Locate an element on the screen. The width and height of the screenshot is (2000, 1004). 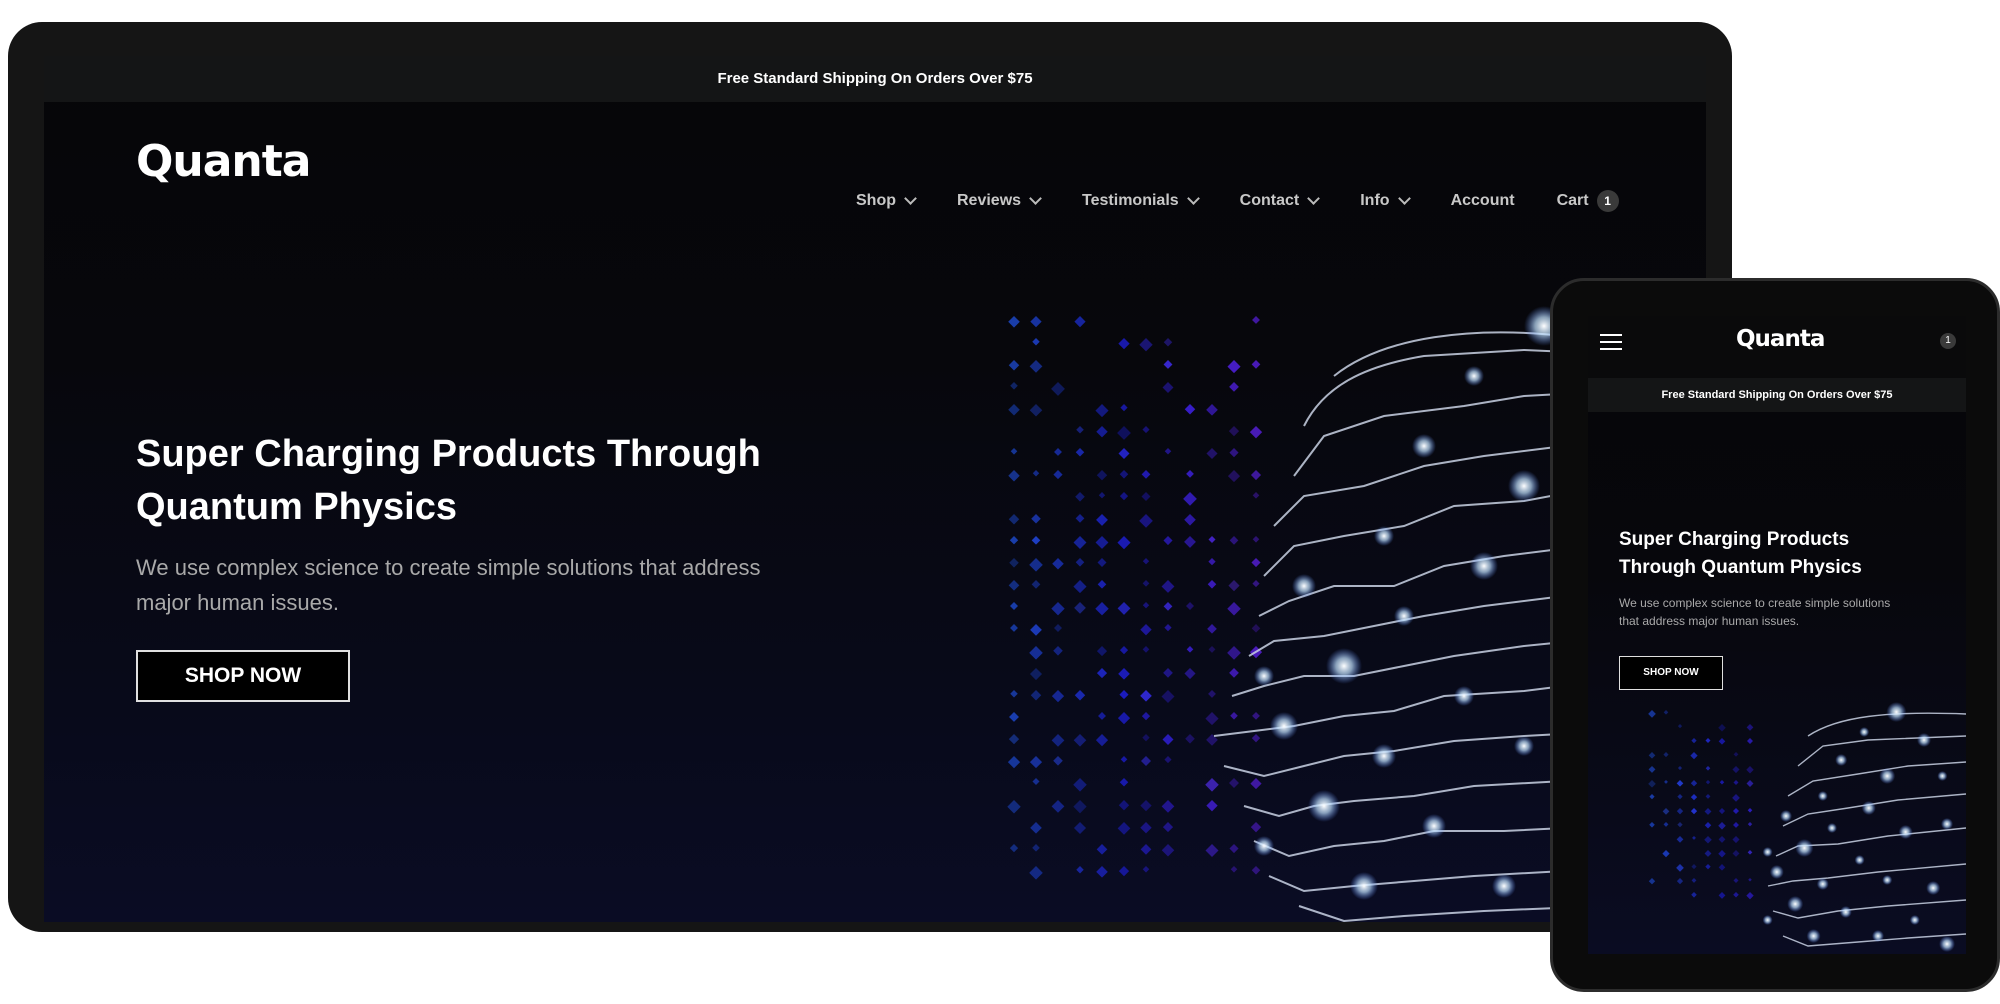
nav-item-cart: Cart 1 is located at coordinates (1588, 201).